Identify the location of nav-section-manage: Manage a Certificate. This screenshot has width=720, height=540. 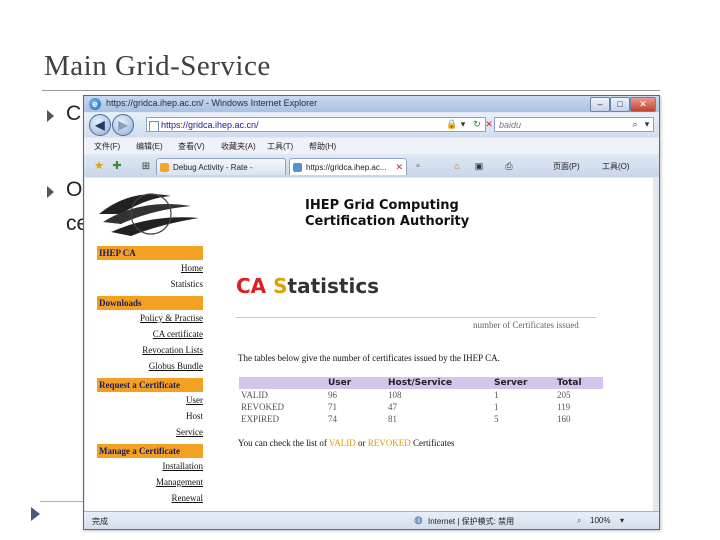
(150, 451).